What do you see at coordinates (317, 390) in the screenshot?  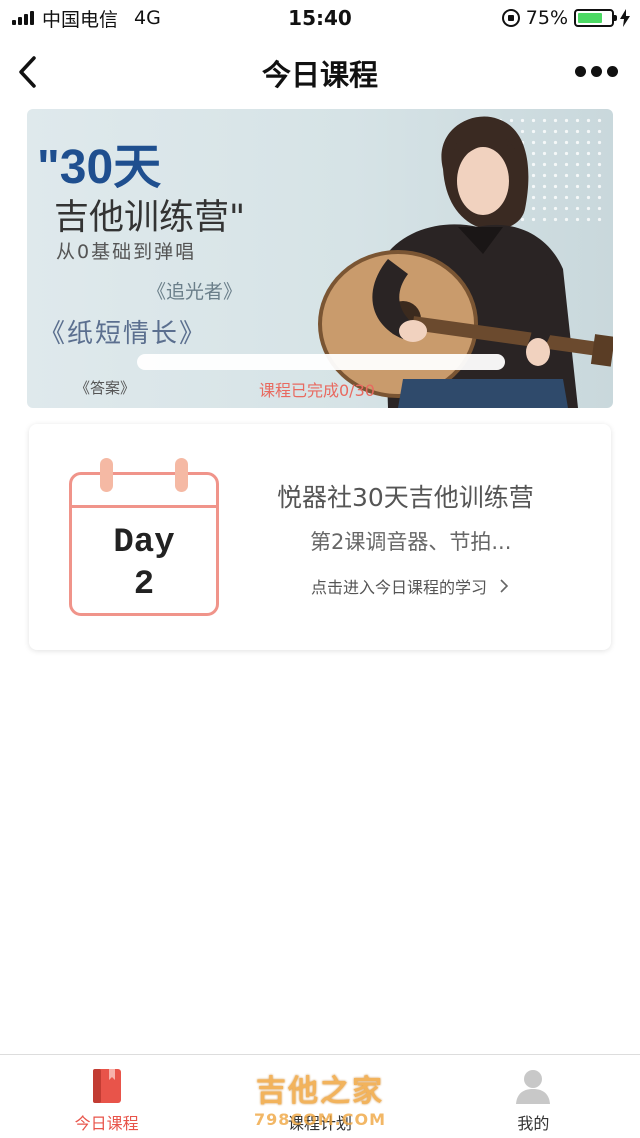 I see `course-progress-text: 课程已完成0/30` at bounding box center [317, 390].